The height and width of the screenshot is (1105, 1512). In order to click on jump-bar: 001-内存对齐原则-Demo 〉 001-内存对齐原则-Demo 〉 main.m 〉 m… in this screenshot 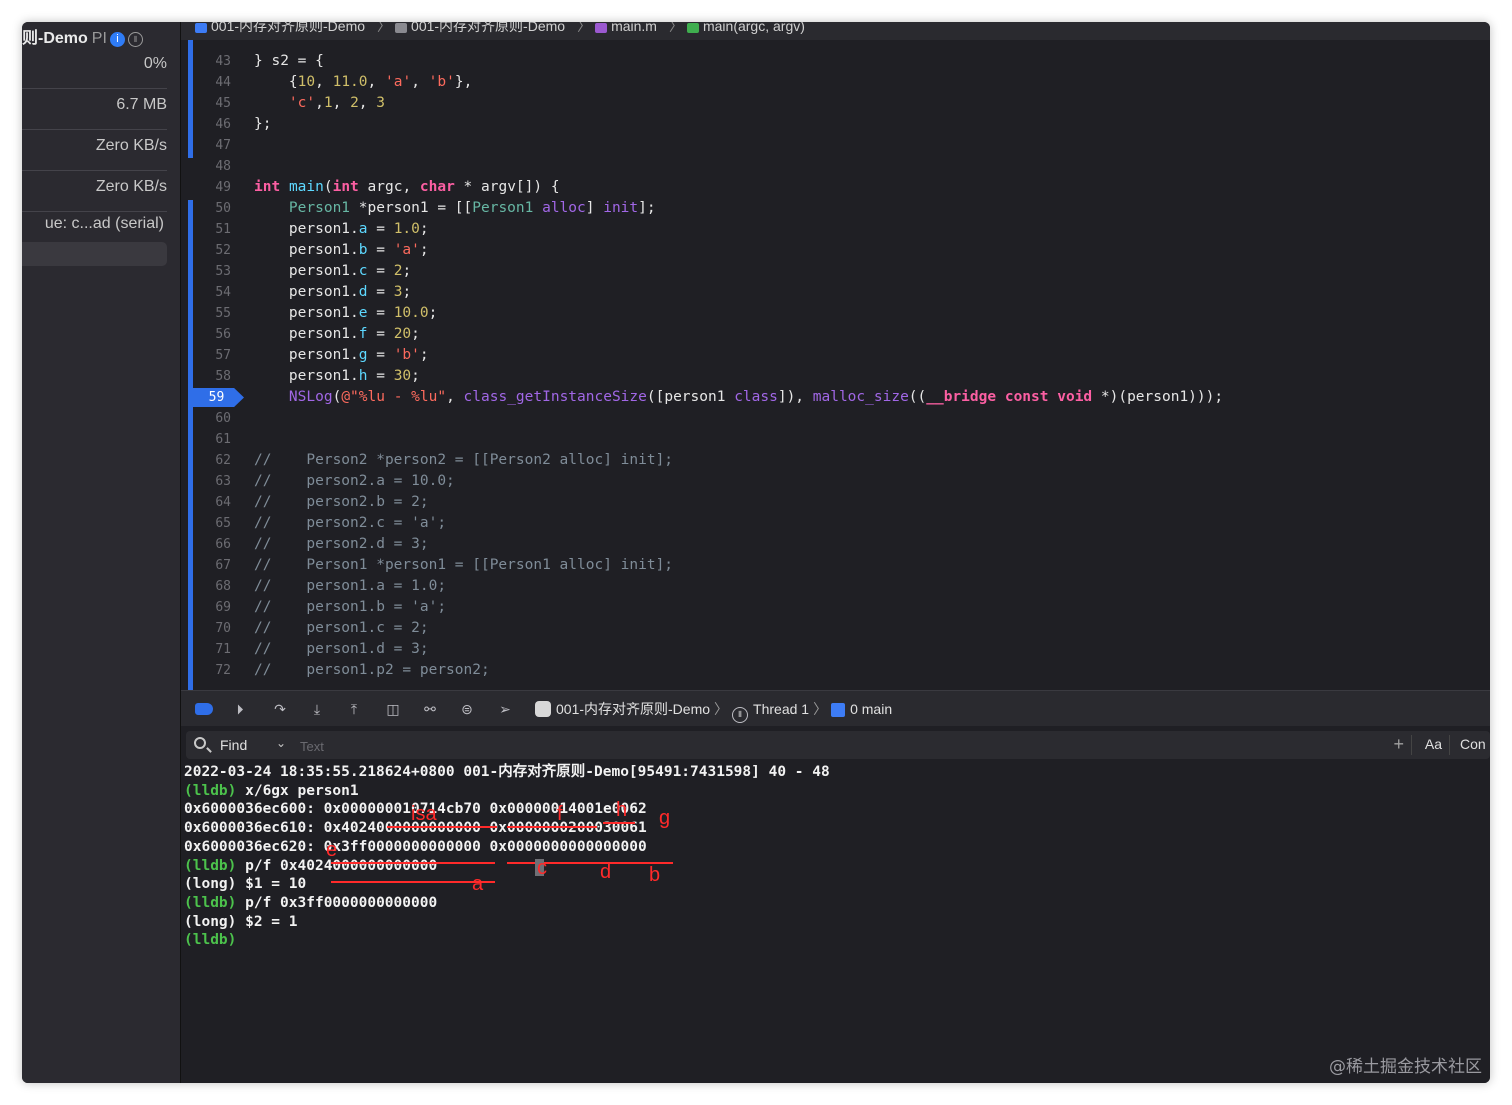, I will do `click(835, 31)`.